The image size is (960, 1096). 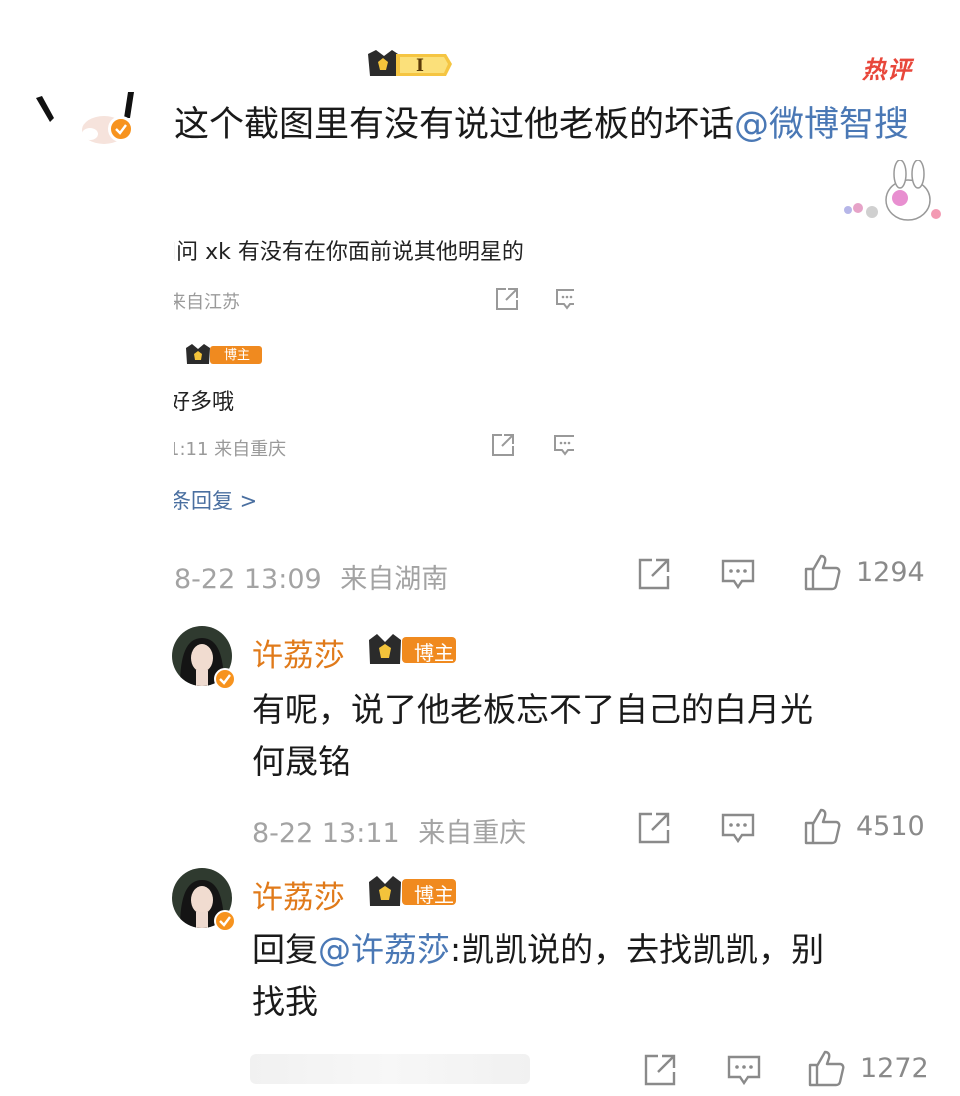 I want to click on hot-comment-tag: 热评, so click(x=887, y=70).